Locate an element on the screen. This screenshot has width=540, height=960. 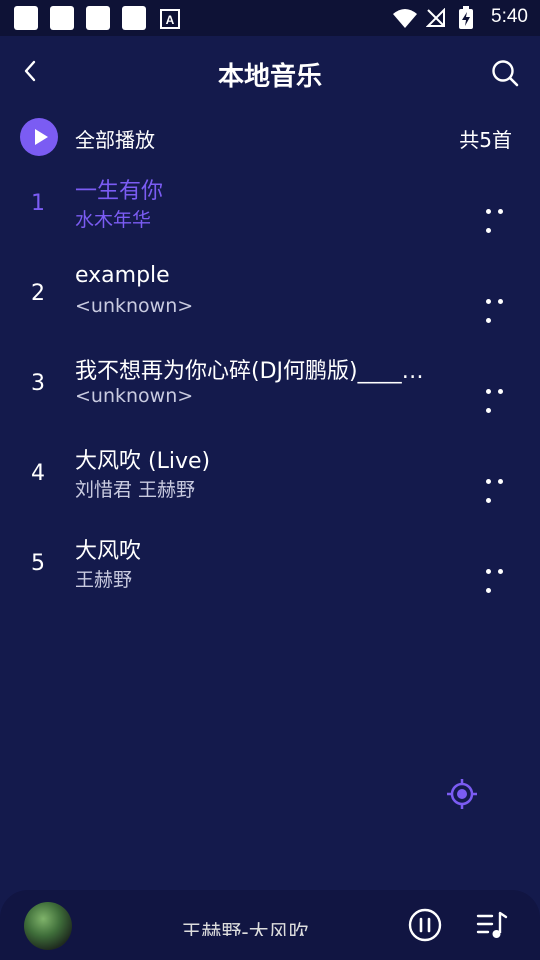
song-index: 3 is located at coordinates (38, 383).